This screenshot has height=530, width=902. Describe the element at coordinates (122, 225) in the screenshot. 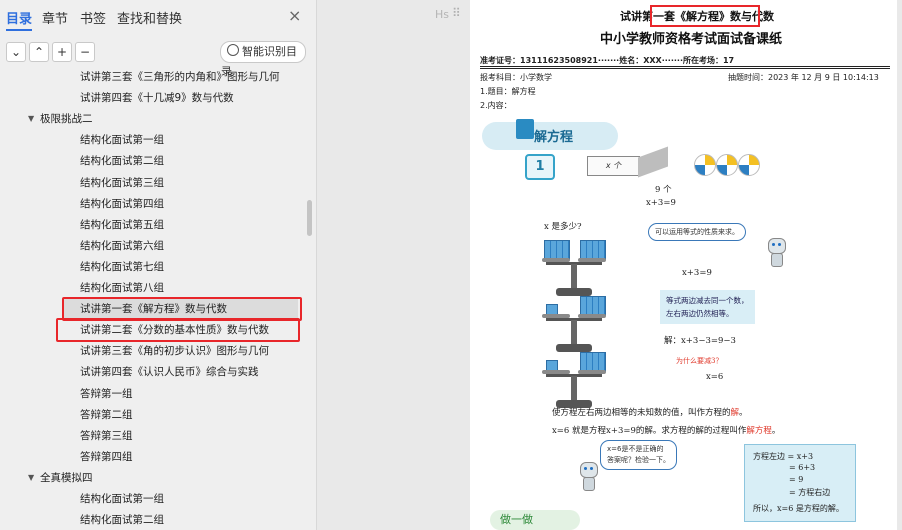

I see `outline-item: 结构化面试第五组` at that location.